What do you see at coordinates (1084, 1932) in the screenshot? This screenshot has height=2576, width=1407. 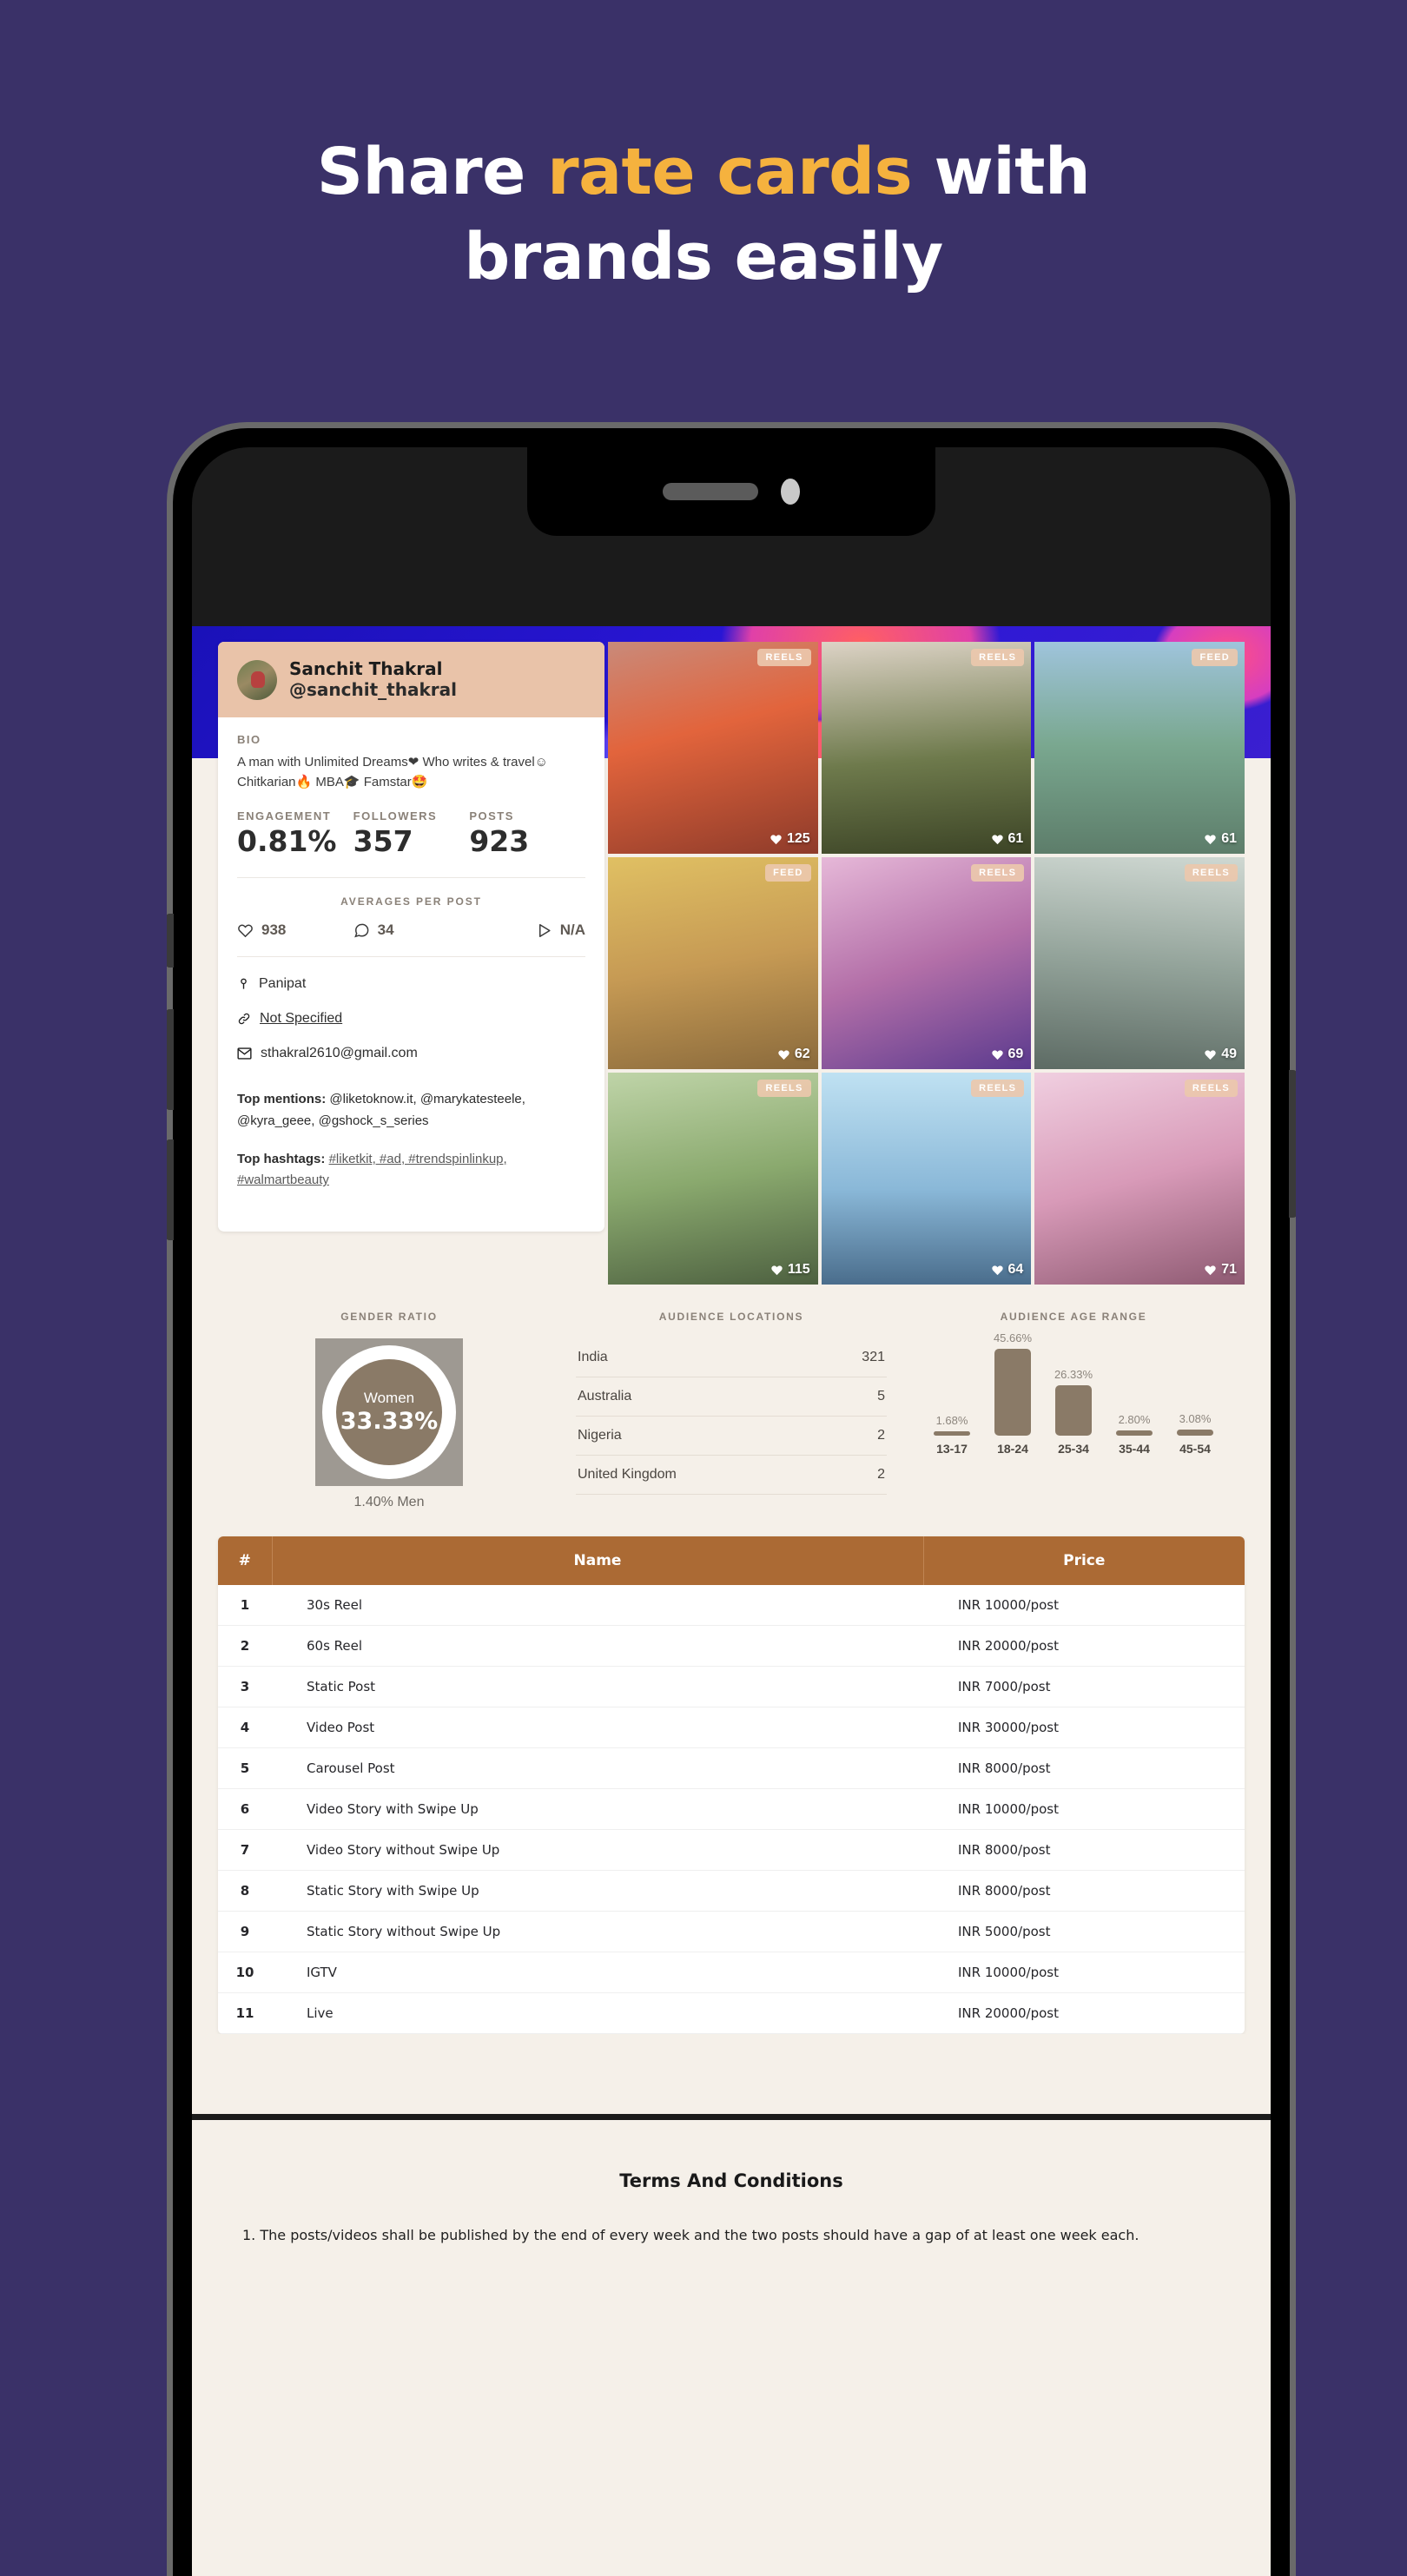 I see `cell-price: INR 5000/post` at bounding box center [1084, 1932].